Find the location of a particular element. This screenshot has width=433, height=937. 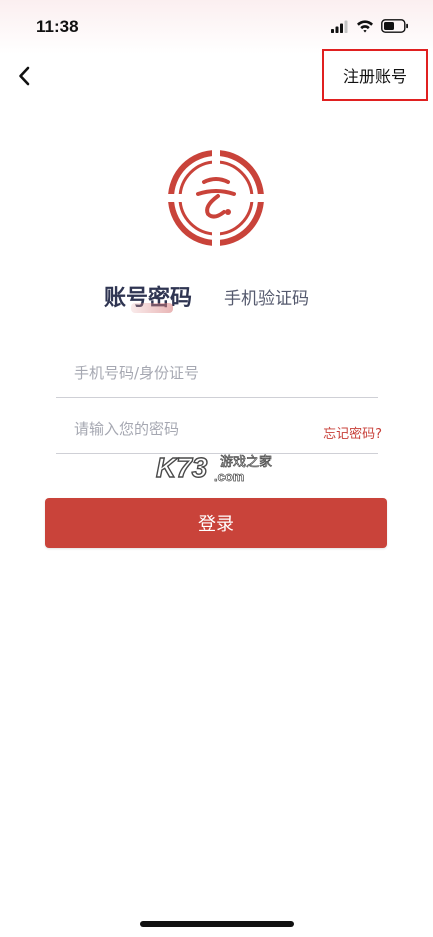

phone-id-input is located at coordinates (189, 373).